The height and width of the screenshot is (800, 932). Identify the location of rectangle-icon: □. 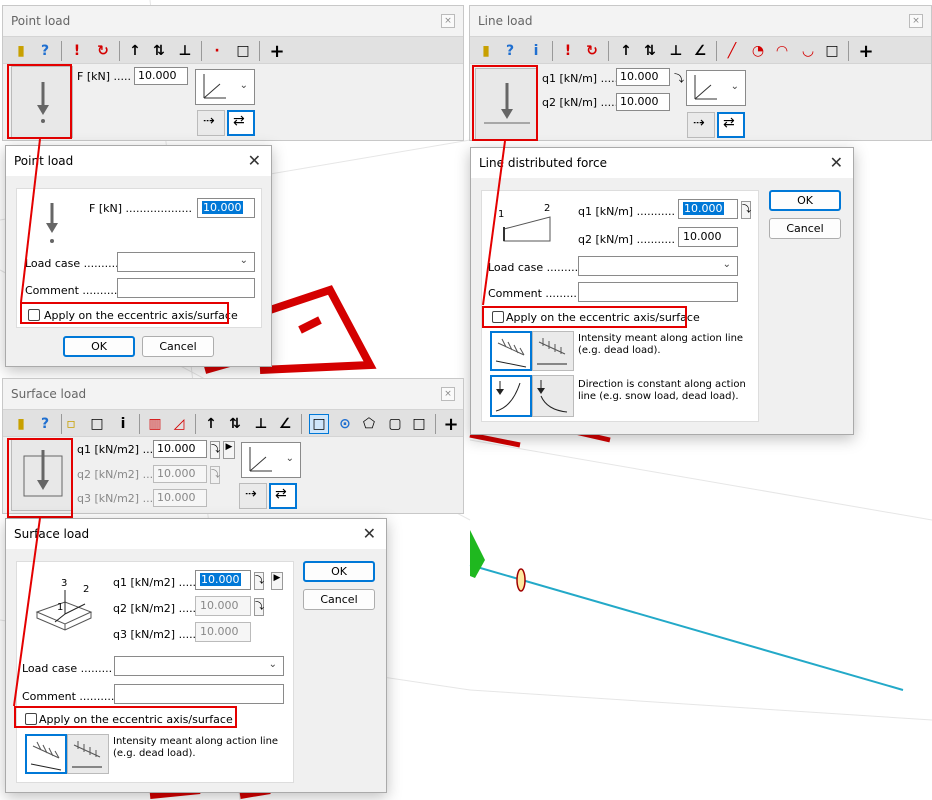
(319, 424).